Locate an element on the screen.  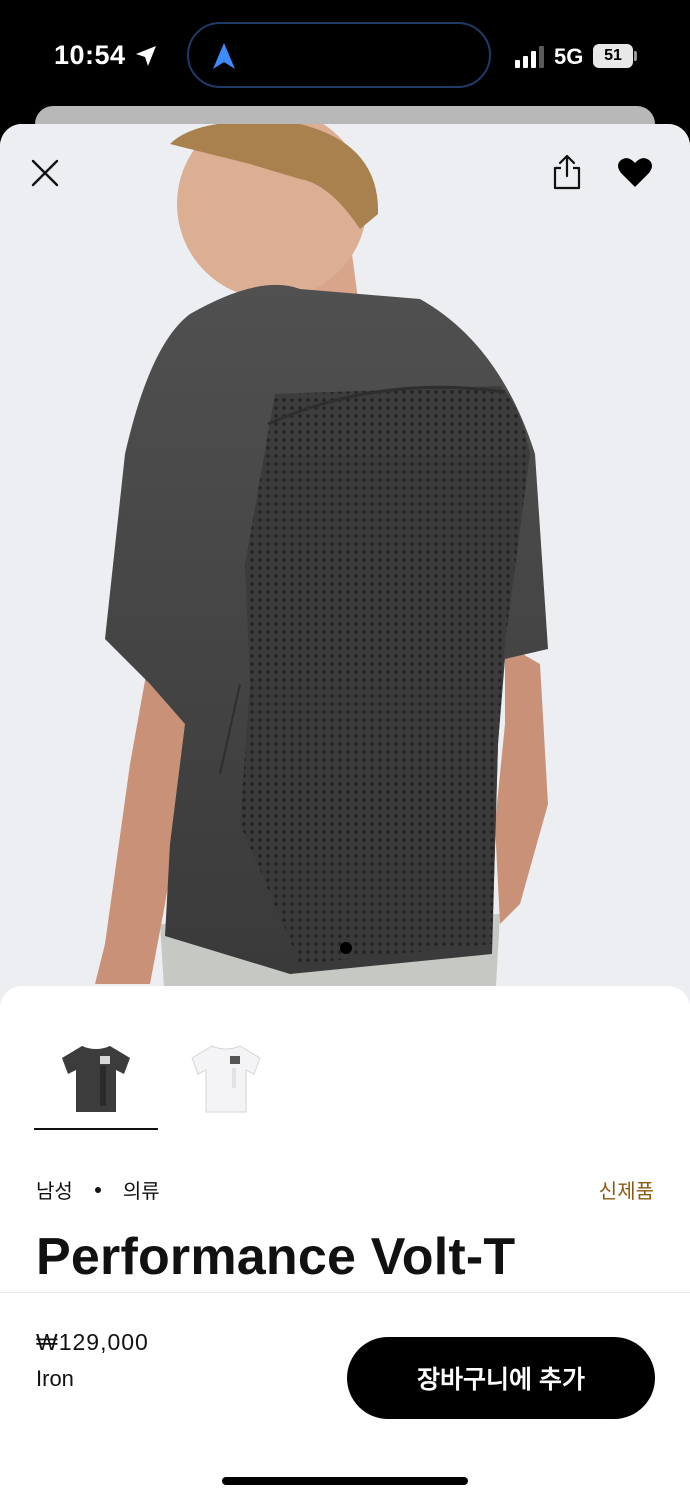
home-indicator is located at coordinates (345, 1481).